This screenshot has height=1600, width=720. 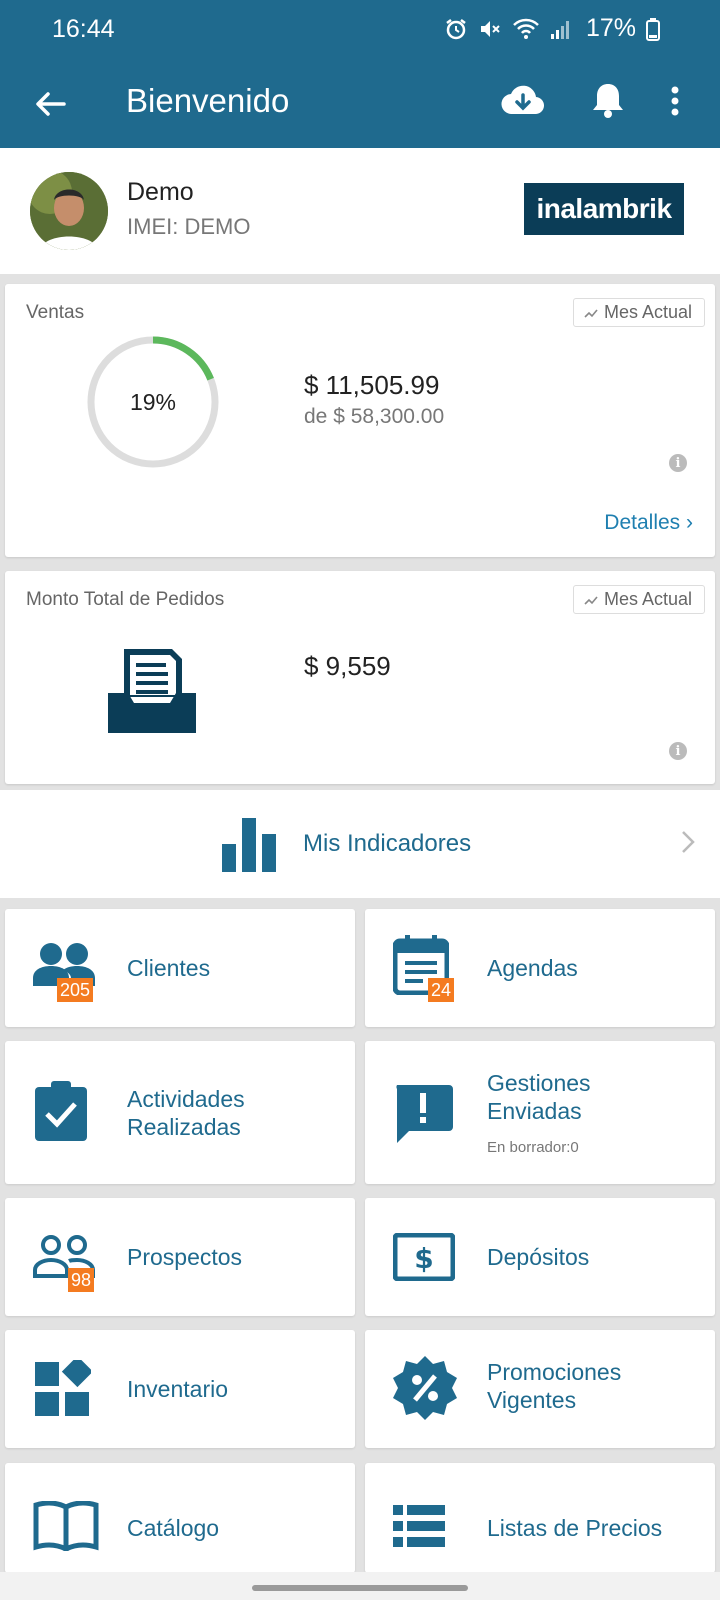 I want to click on inventario-label: Inventario, so click(x=178, y=1389).